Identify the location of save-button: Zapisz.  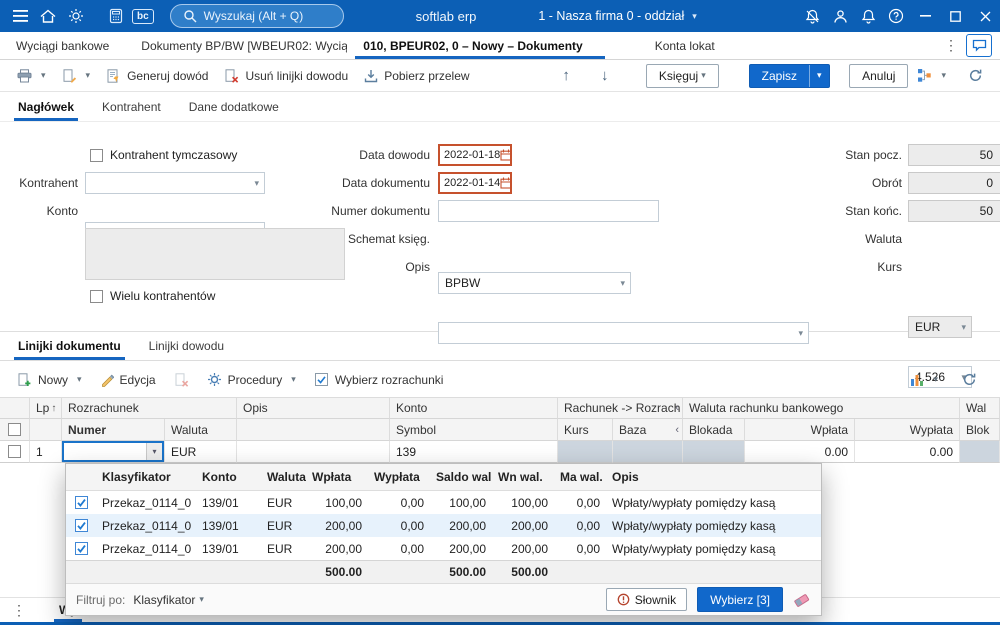
(789, 75).